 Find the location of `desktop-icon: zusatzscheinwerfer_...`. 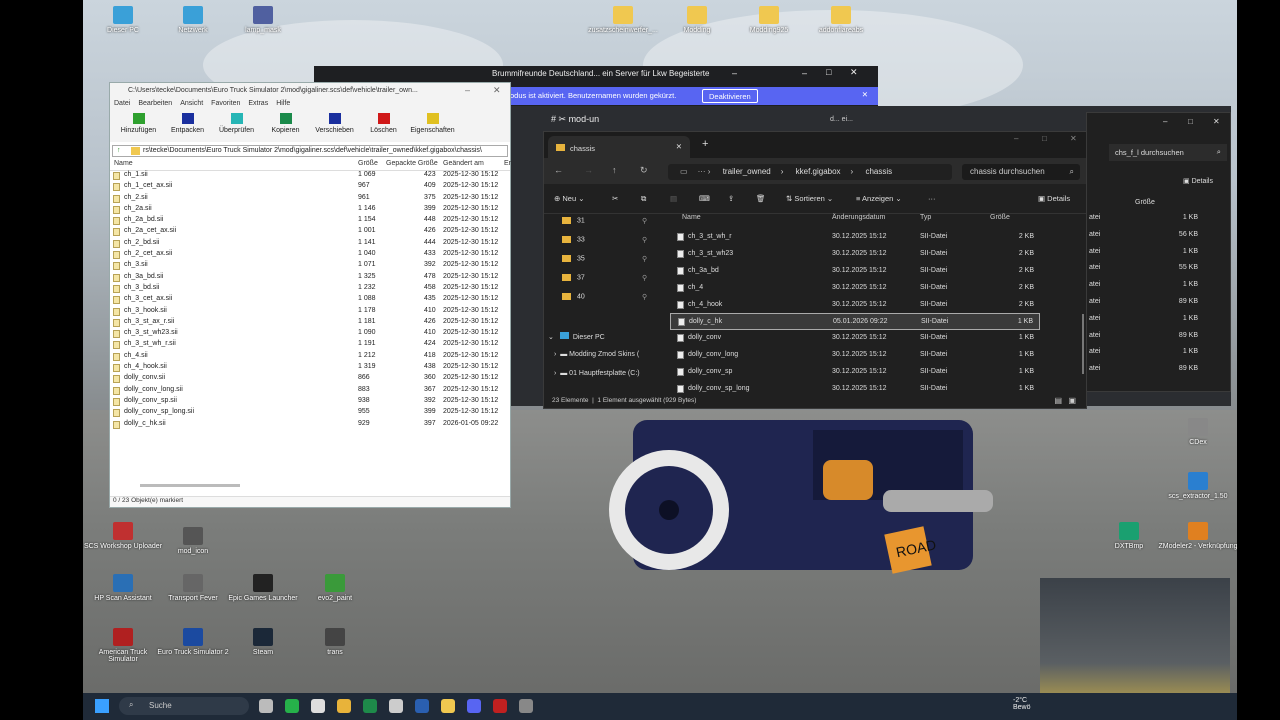

desktop-icon: zusatzscheinwerfer_... is located at coordinates (623, 20).